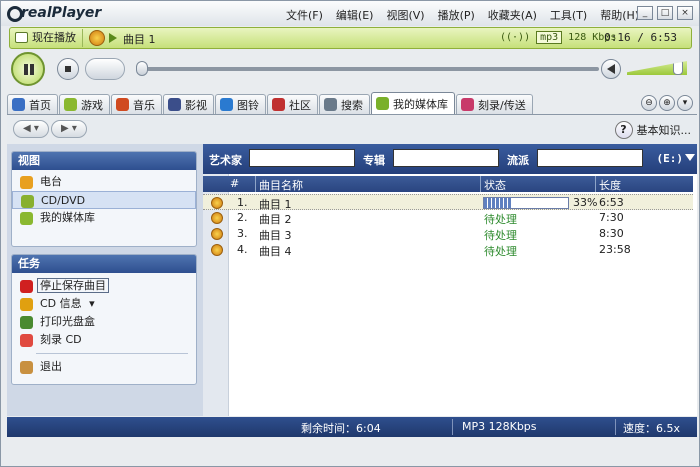  Describe the element at coordinates (448, 202) in the screenshot. I see `table-row: 1. 曲目 1 33% 6:53` at that location.